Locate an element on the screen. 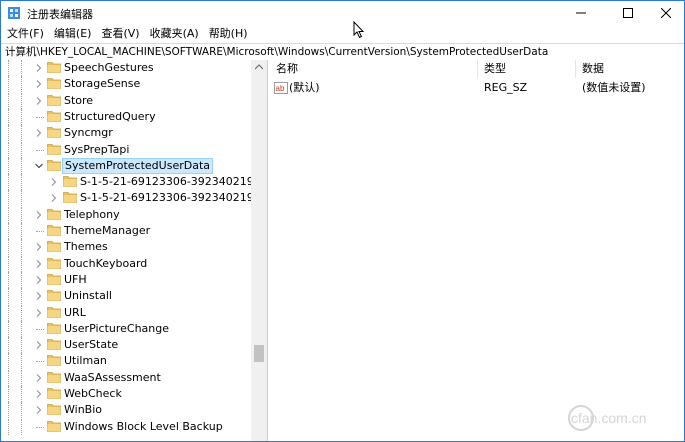  tree-item: ThemeManager is located at coordinates (126, 231).